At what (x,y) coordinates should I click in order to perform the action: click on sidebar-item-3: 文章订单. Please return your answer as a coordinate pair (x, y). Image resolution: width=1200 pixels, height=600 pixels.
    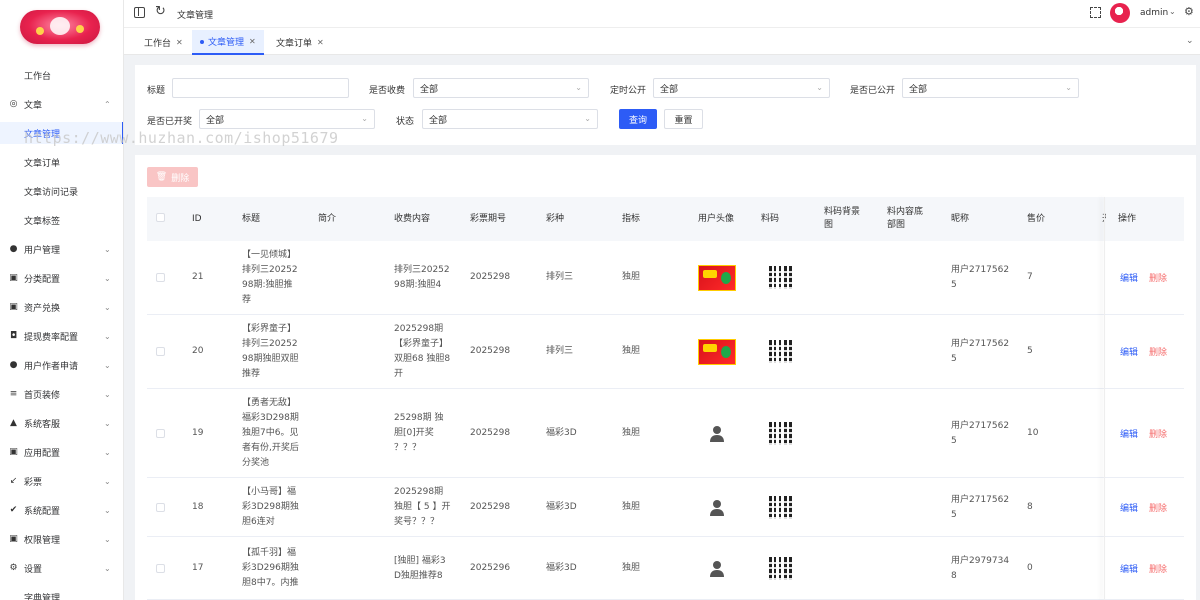
    Looking at the image, I should click on (61, 162).